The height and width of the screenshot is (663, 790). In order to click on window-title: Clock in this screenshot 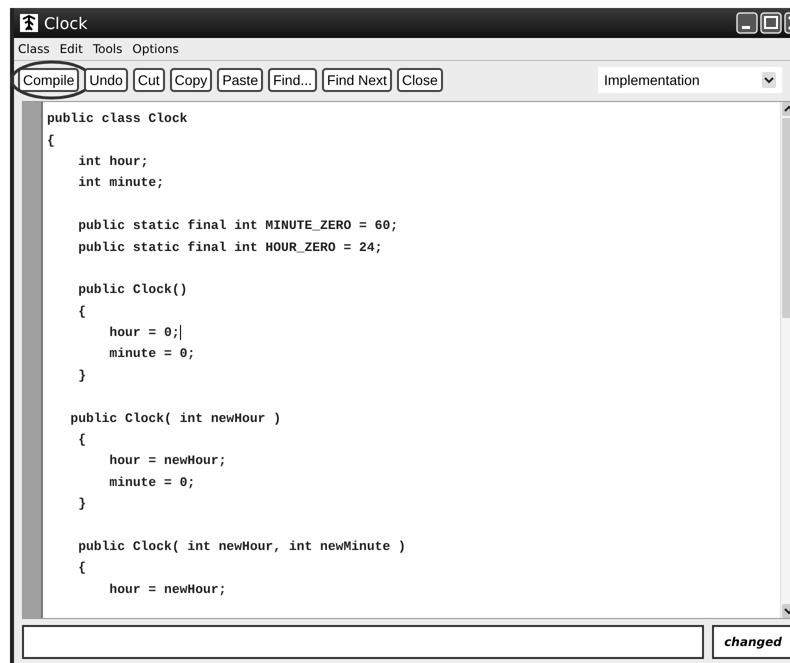, I will do `click(66, 23)`.